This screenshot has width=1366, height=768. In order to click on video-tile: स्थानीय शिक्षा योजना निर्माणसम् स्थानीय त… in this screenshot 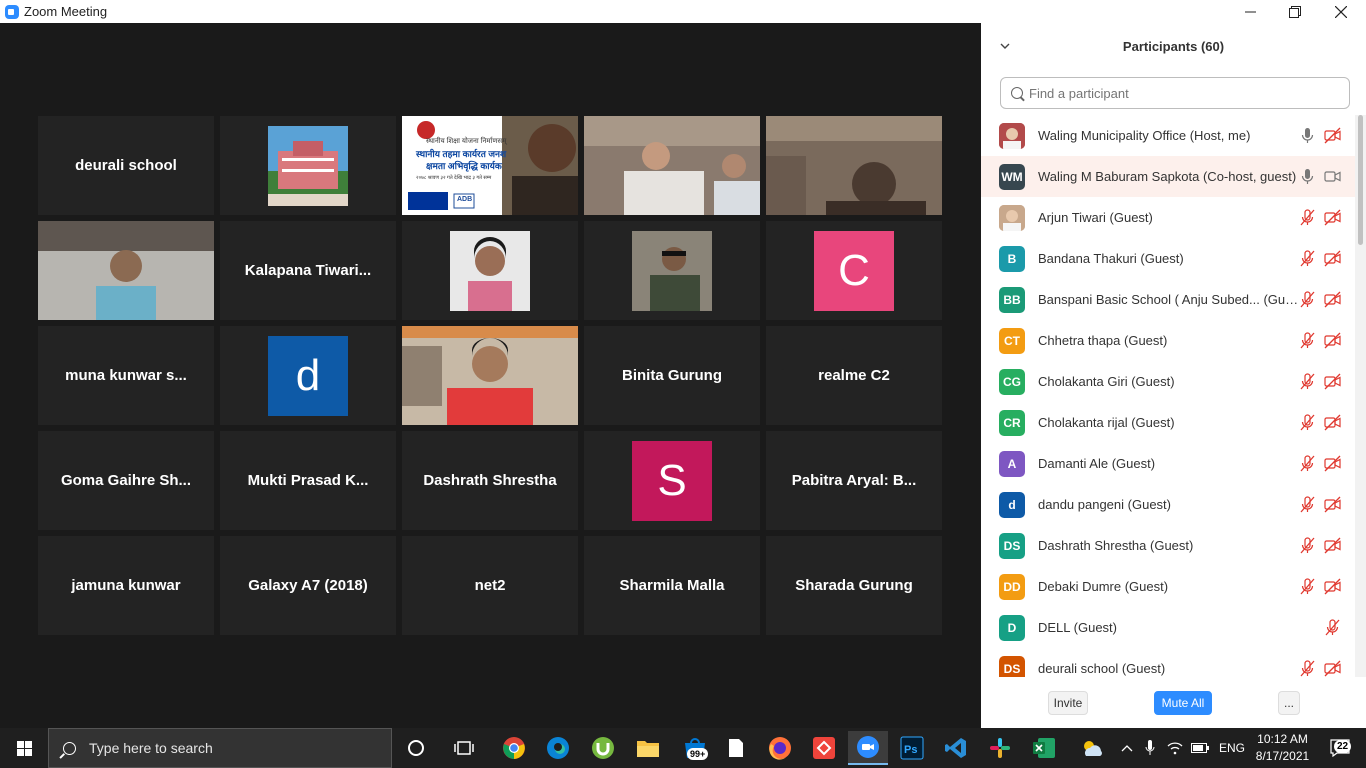, I will do `click(490, 165)`.